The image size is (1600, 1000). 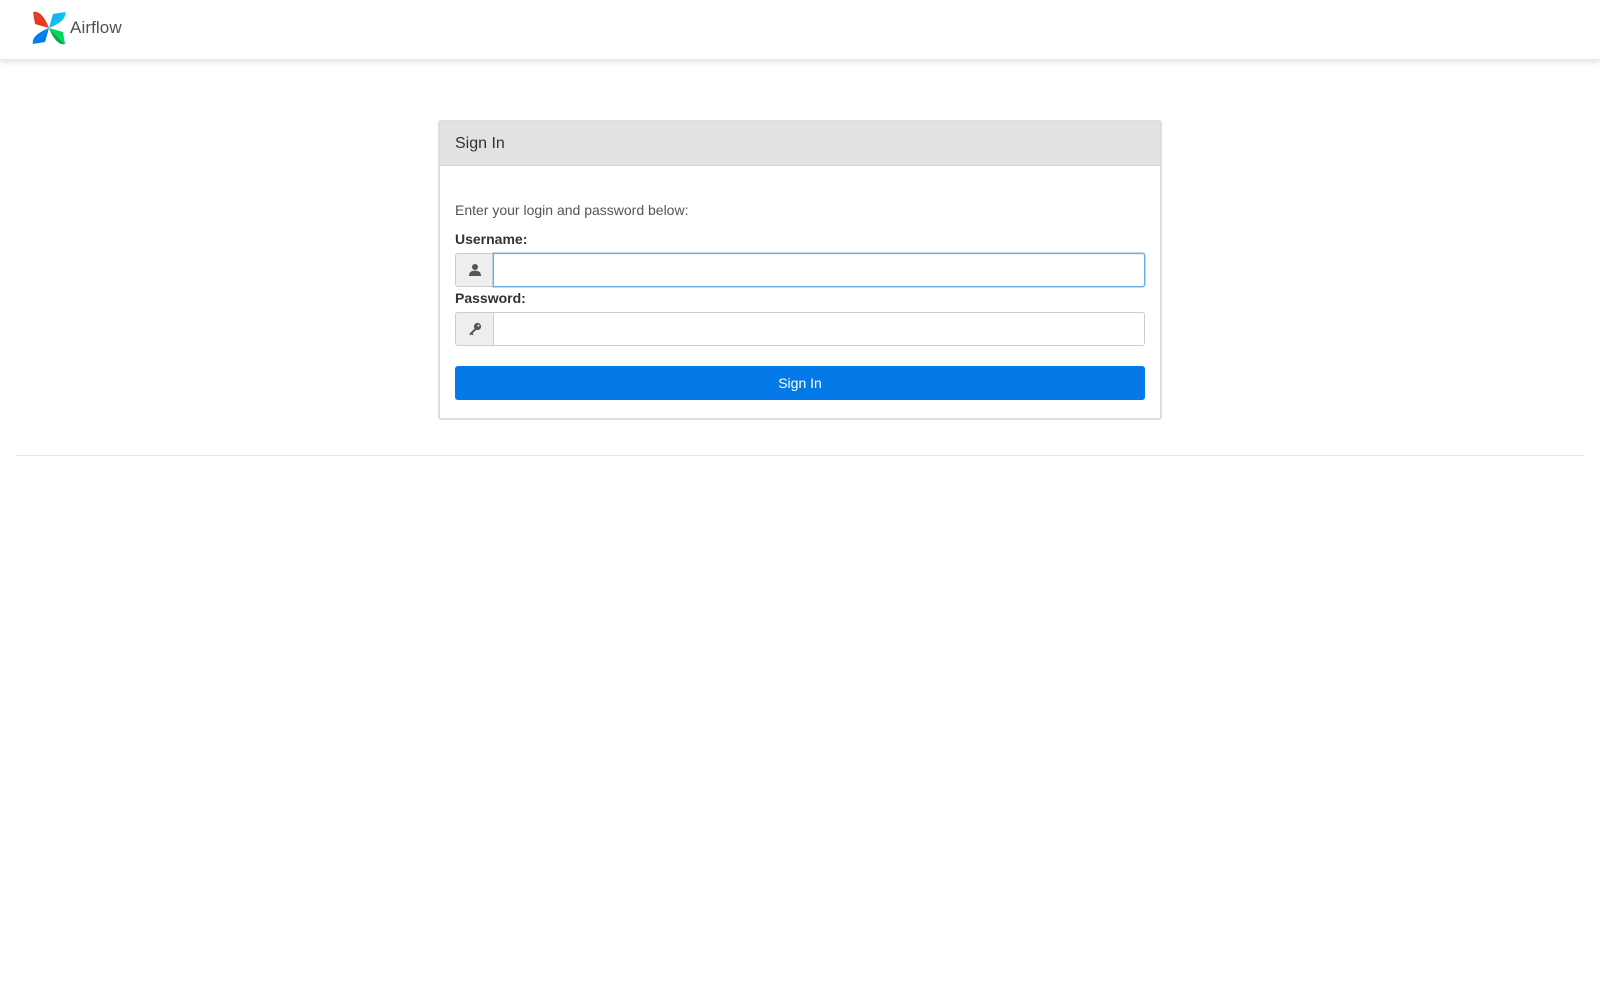 What do you see at coordinates (800, 144) in the screenshot?
I see `panel-heading: Sign In` at bounding box center [800, 144].